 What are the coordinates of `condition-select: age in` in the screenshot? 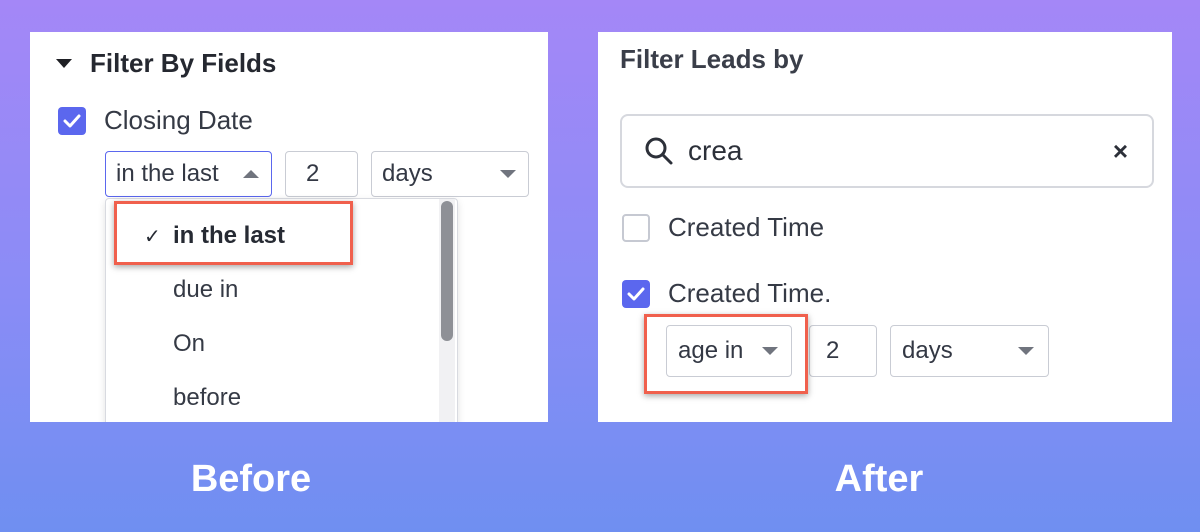 It's located at (729, 351).